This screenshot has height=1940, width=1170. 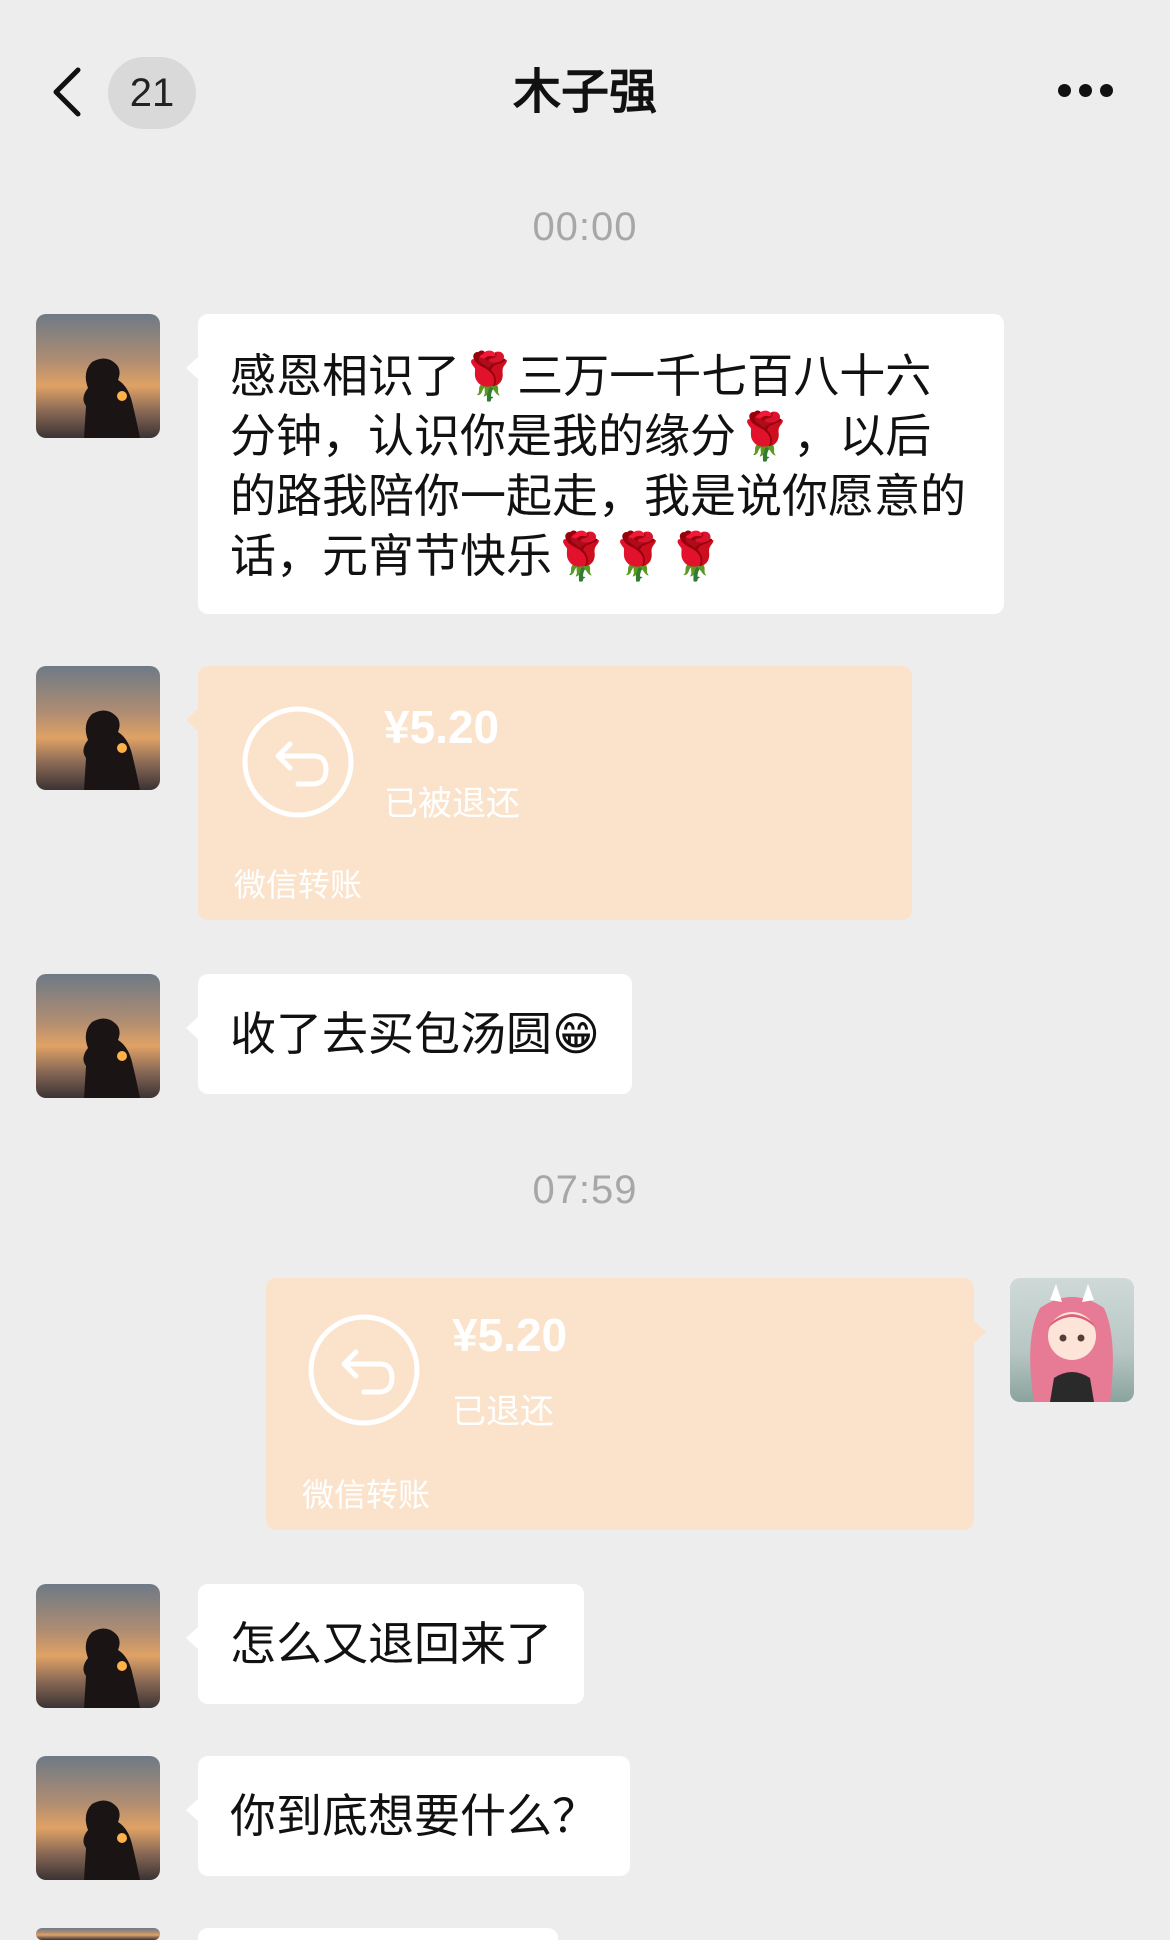 What do you see at coordinates (584, 92) in the screenshot?
I see `chat-title: 木子强` at bounding box center [584, 92].